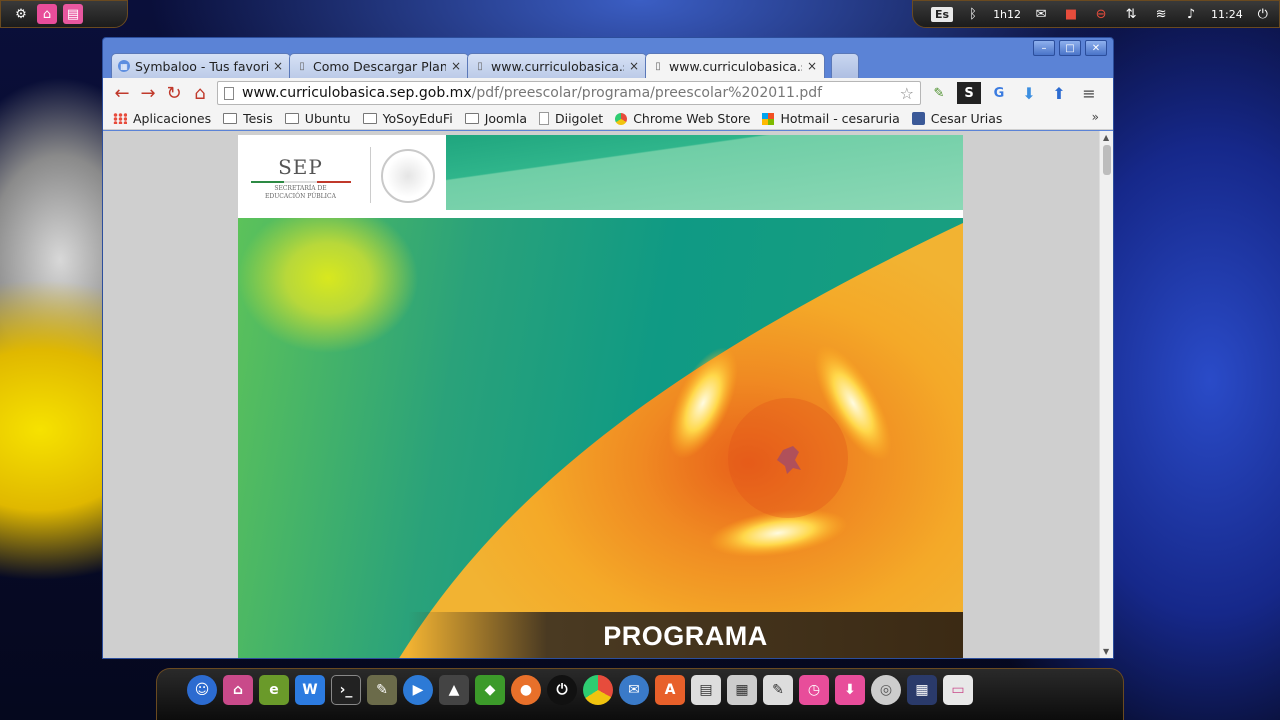 This screenshot has height=720, width=1280. What do you see at coordinates (1107, 160) in the screenshot?
I see `scrollbar-thumb` at bounding box center [1107, 160].